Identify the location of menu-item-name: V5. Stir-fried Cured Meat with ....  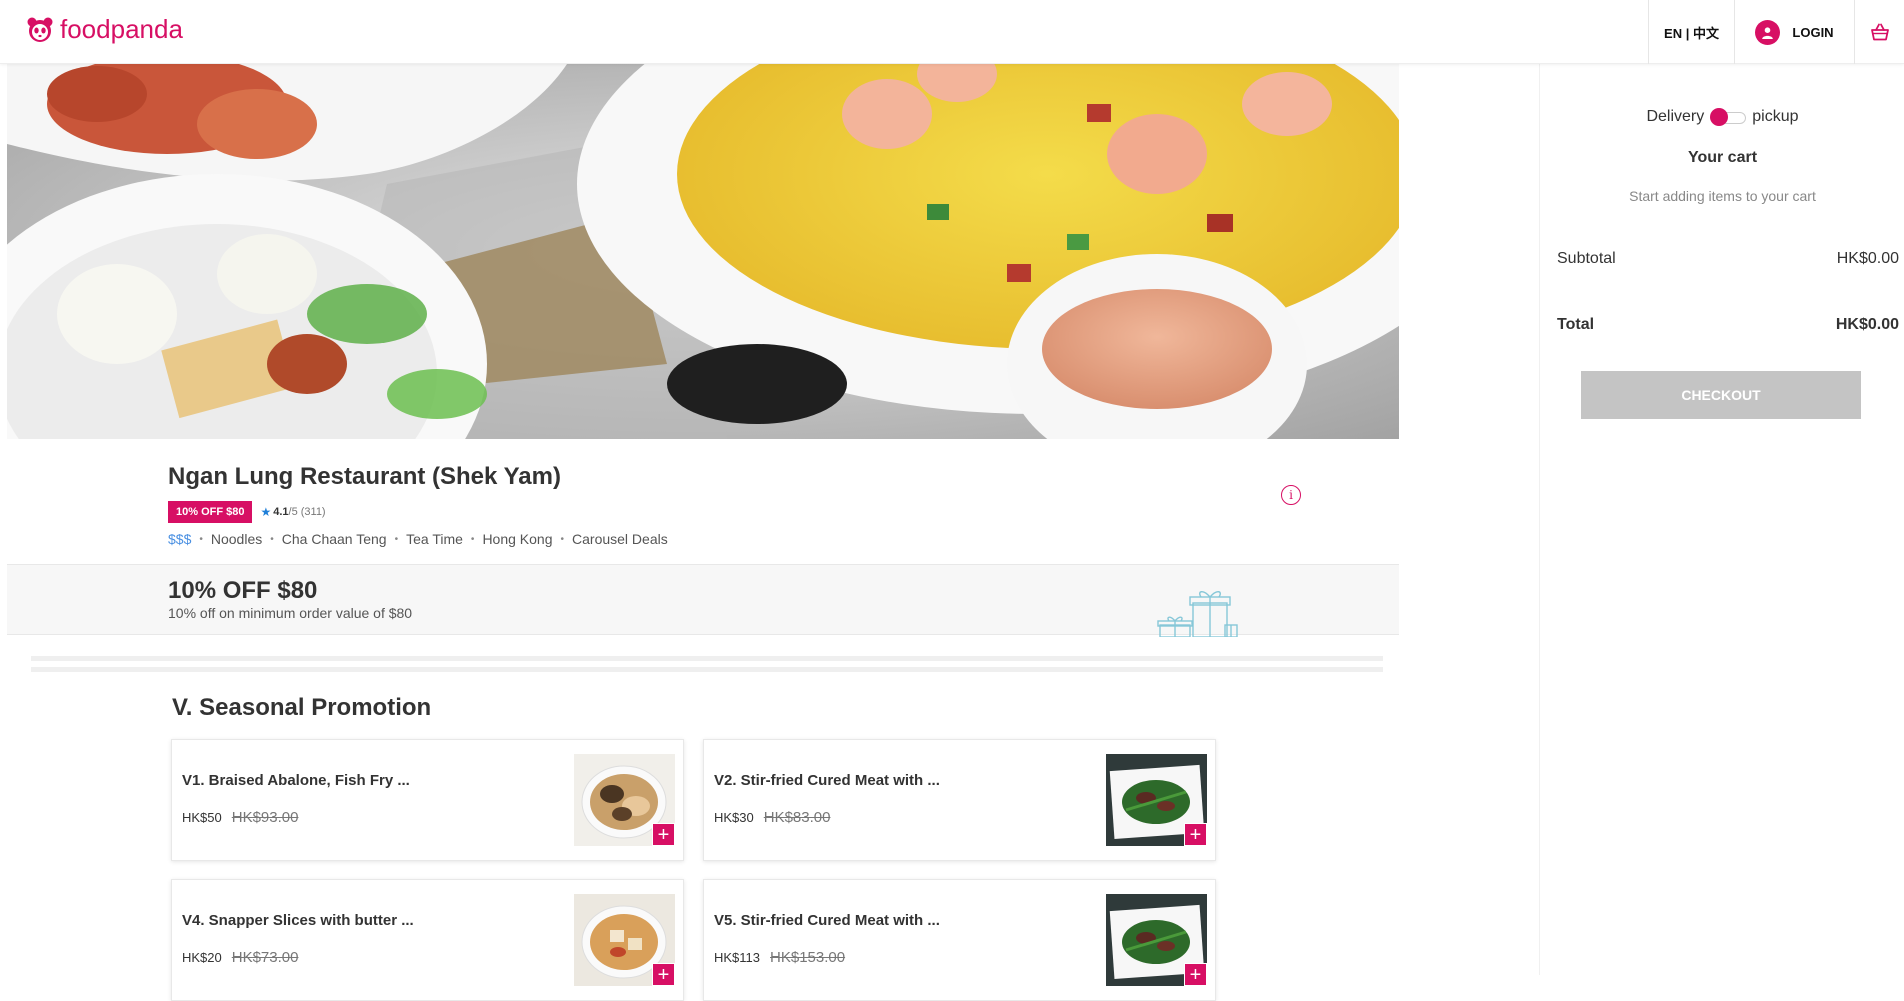
(827, 920).